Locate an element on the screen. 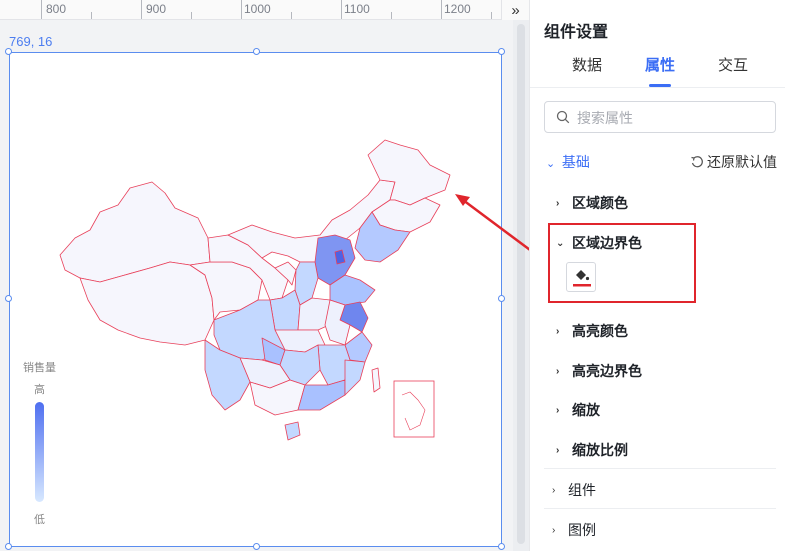 The height and width of the screenshot is (551, 785). prop-highlight-border-color-label: 高亮边界色 is located at coordinates (607, 371).